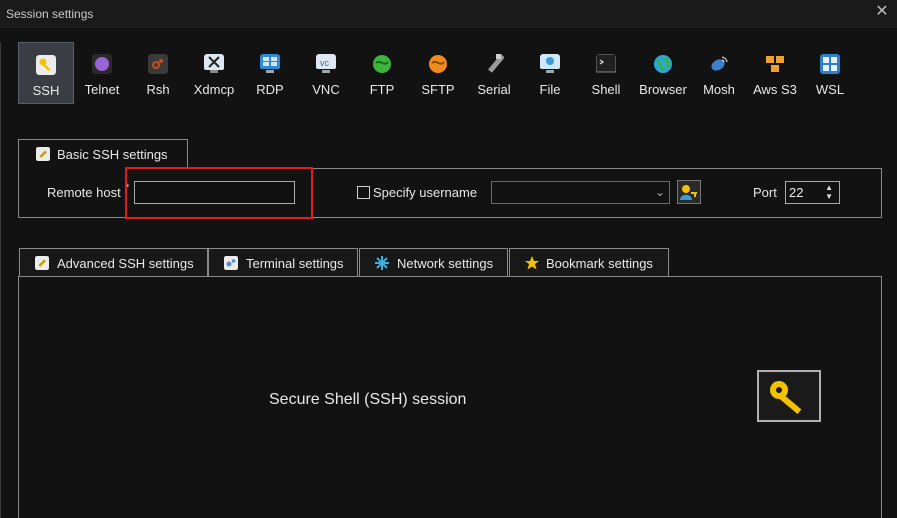 The height and width of the screenshot is (518, 897). Describe the element at coordinates (775, 73) in the screenshot. I see `session-type-aws-s3: Aws S3` at that location.